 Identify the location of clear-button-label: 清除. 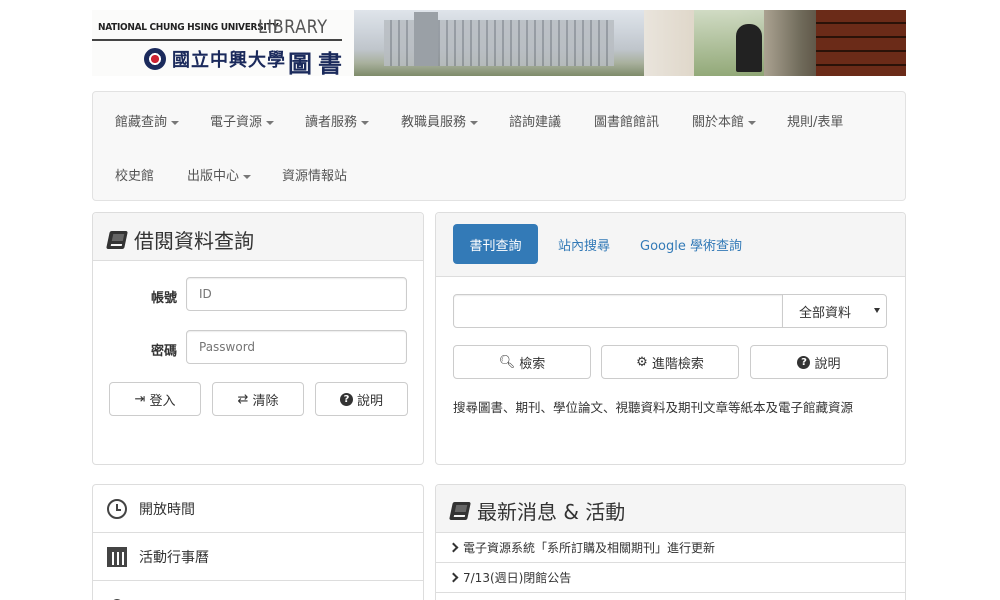
(265, 401).